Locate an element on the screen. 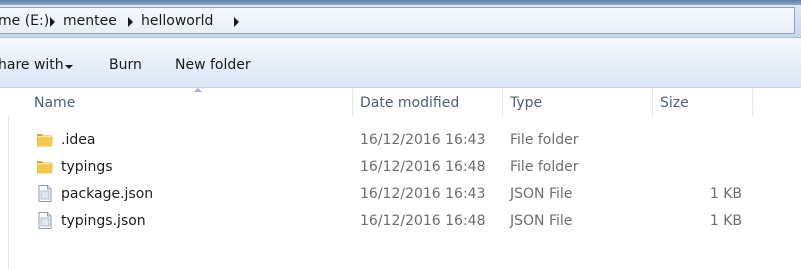 Image resolution: width=801 pixels, height=269 pixels. breadcrumb-mentee: mentee is located at coordinates (90, 21).